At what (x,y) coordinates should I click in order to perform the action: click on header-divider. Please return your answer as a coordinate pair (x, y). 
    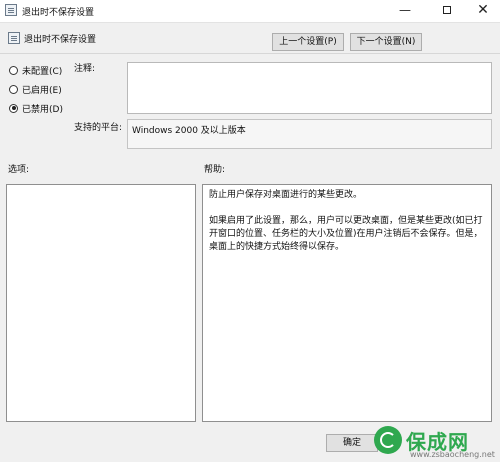
    Looking at the image, I should click on (250, 53).